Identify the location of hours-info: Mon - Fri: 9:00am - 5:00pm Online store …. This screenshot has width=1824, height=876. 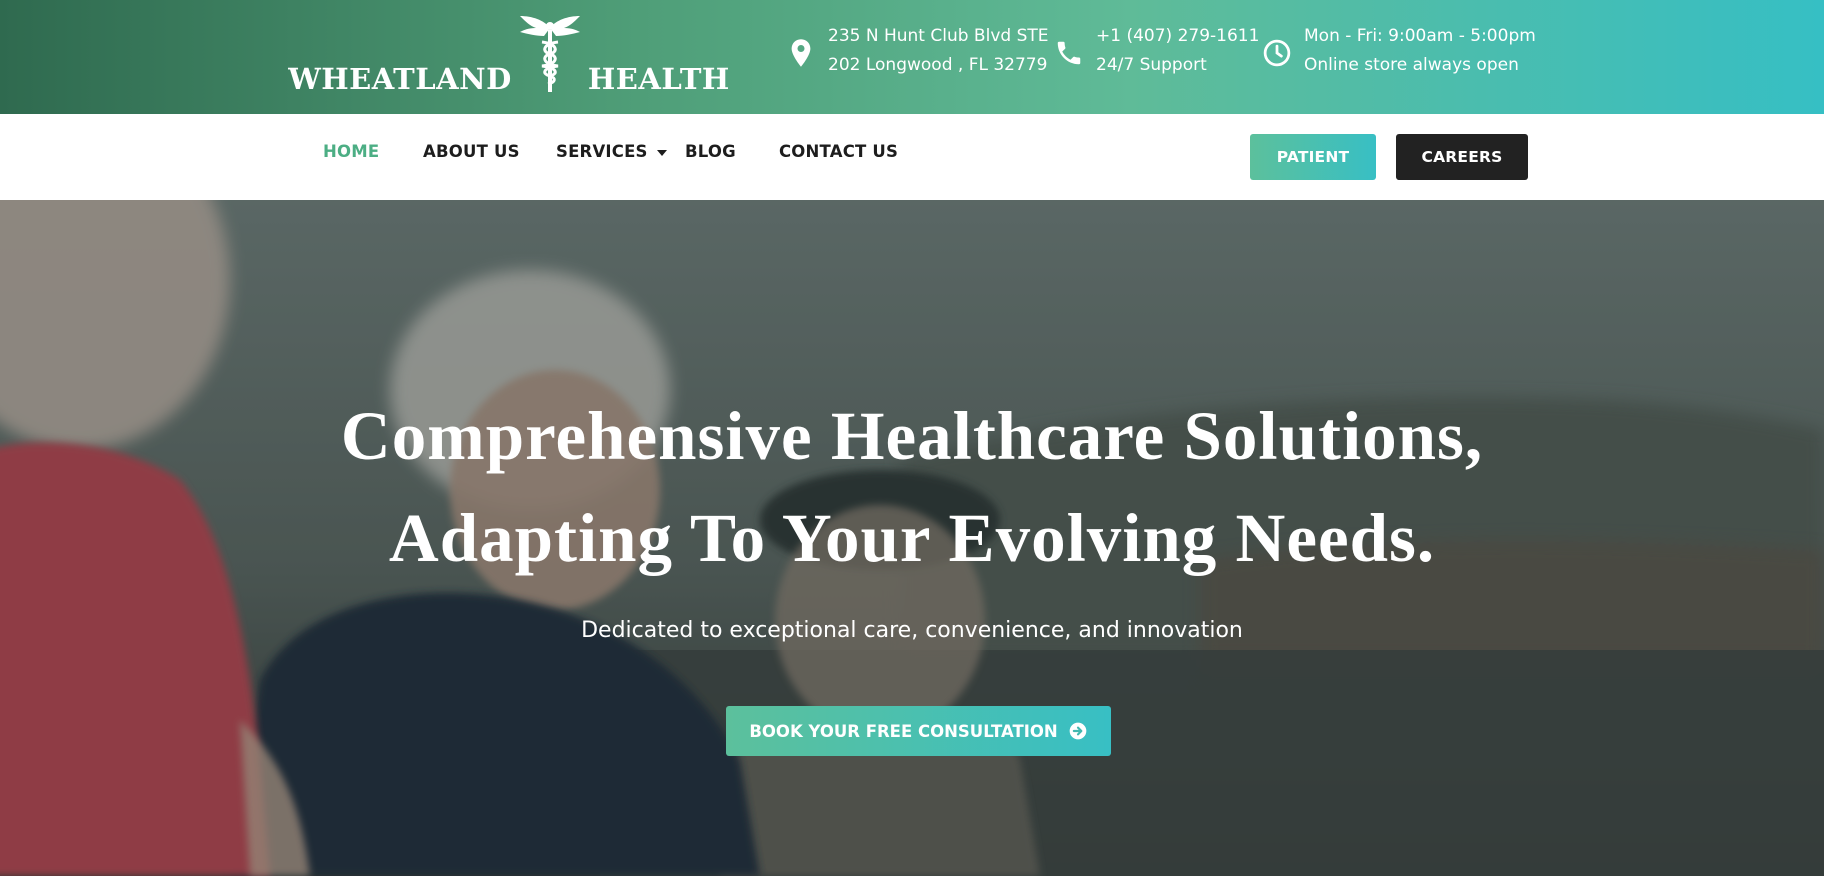
(1399, 50).